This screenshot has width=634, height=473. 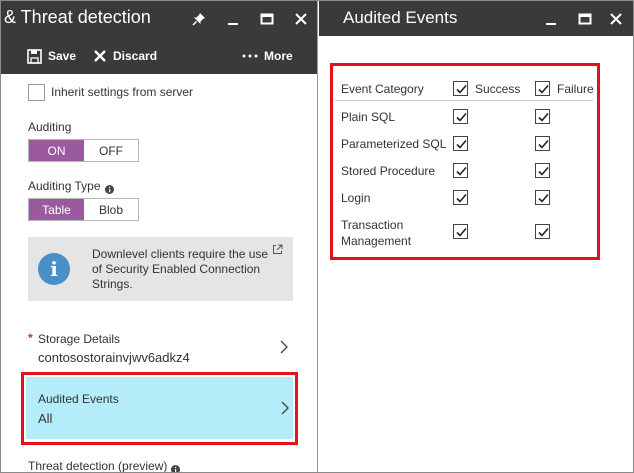 I want to click on discard-label: Discard, so click(x=135, y=56).